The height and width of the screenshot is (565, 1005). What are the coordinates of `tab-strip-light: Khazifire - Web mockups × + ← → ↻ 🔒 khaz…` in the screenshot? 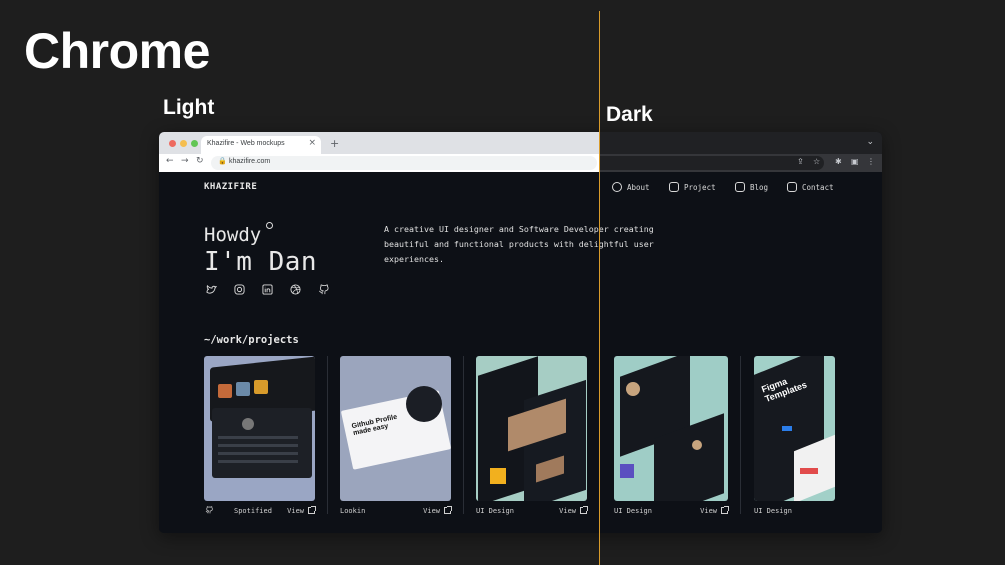 It's located at (379, 152).